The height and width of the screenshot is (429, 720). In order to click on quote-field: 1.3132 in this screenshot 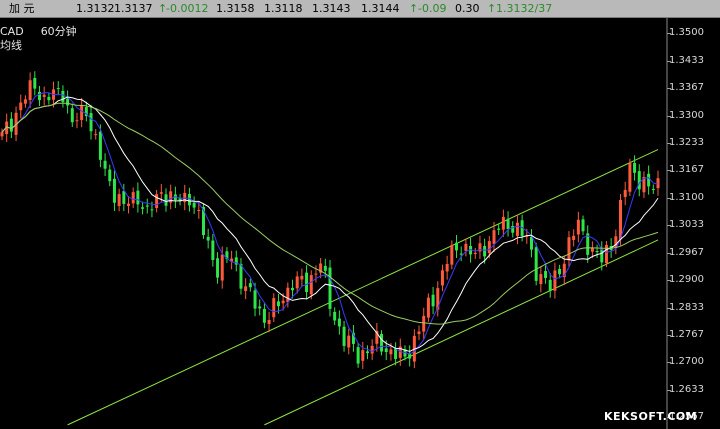, I will do `click(95, 8)`.